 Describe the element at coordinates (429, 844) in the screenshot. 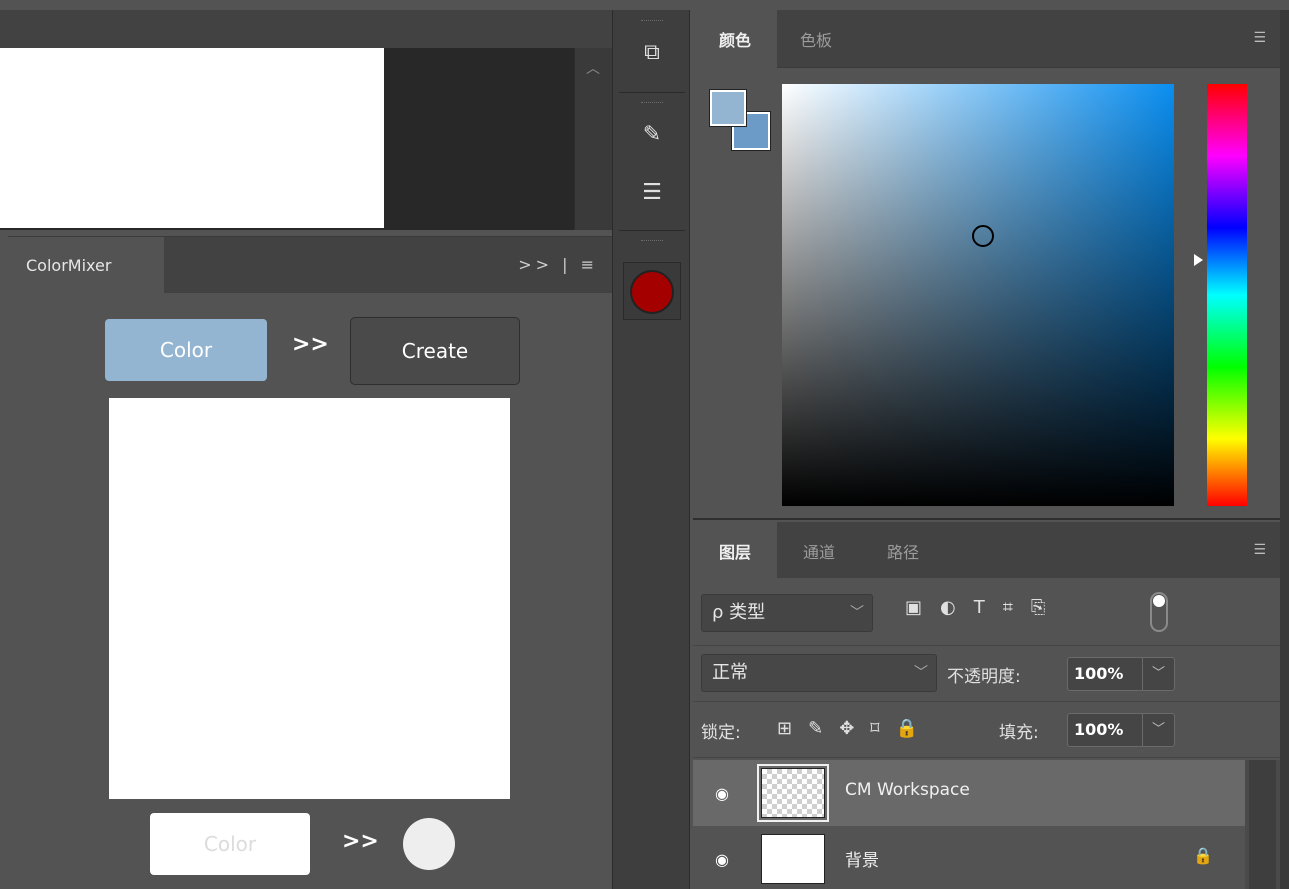

I see `output-color-swatch` at that location.